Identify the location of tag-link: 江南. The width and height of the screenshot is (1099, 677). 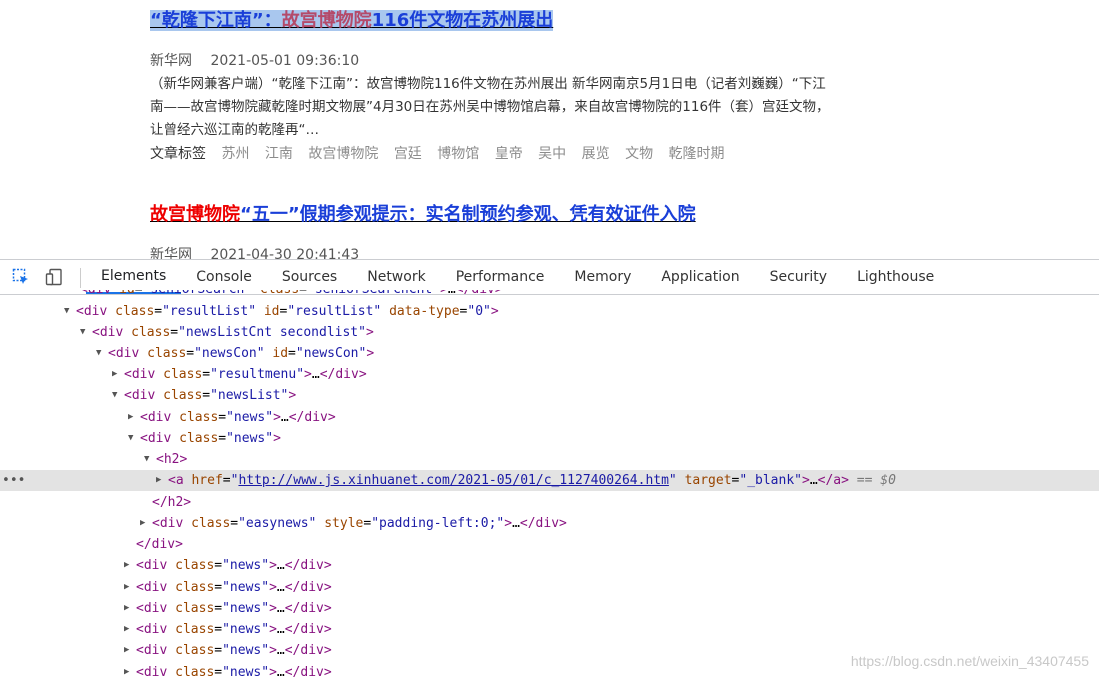
(279, 154).